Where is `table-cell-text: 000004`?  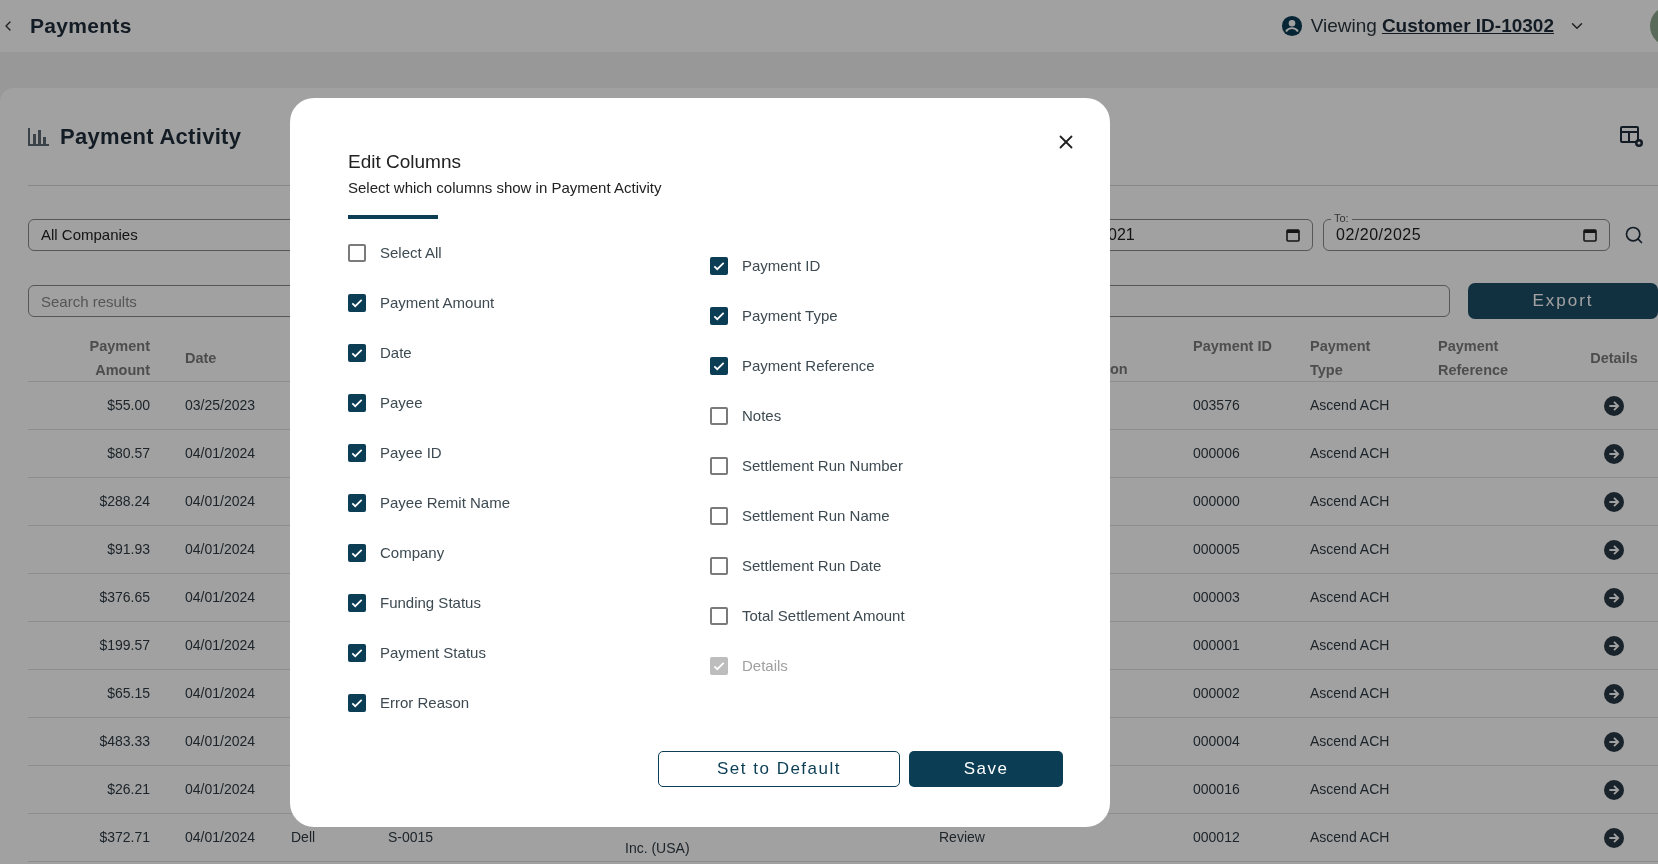 table-cell-text: 000004 is located at coordinates (1217, 741).